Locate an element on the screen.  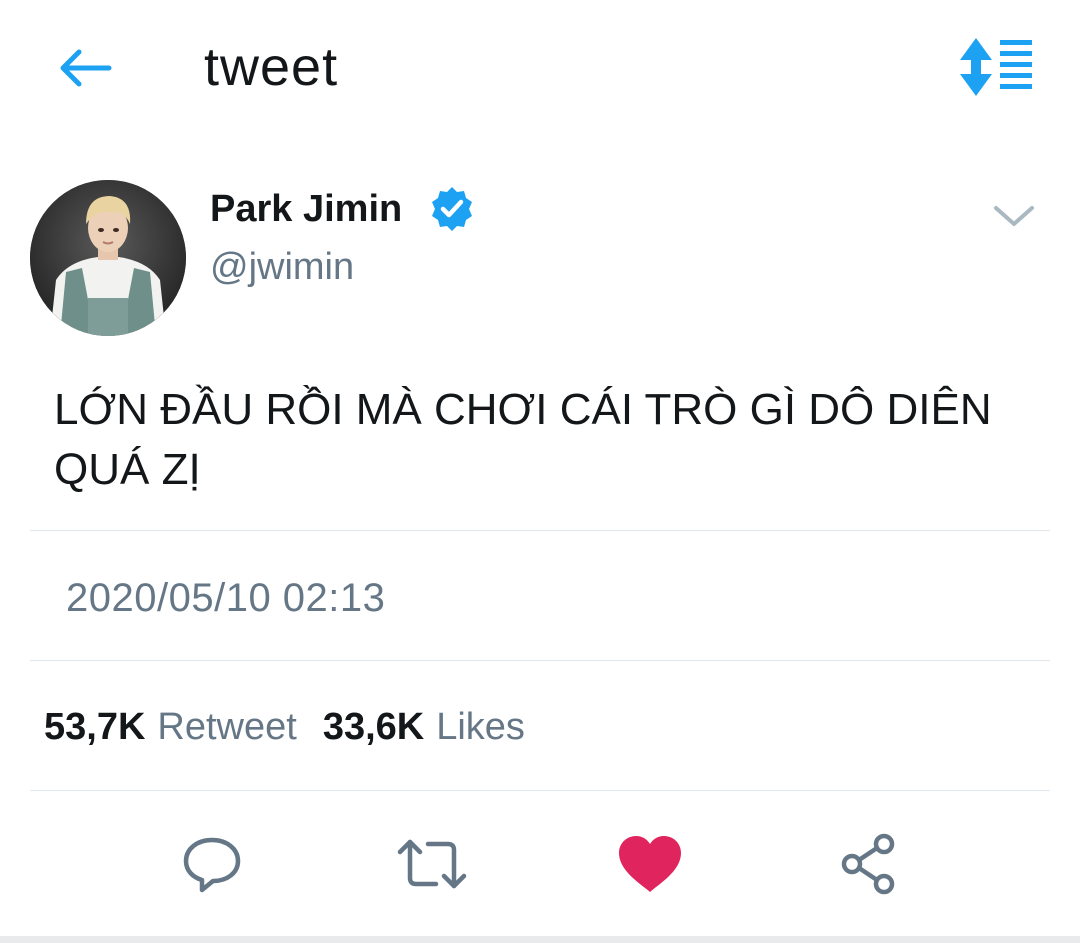
share-icon is located at coordinates (868, 864).